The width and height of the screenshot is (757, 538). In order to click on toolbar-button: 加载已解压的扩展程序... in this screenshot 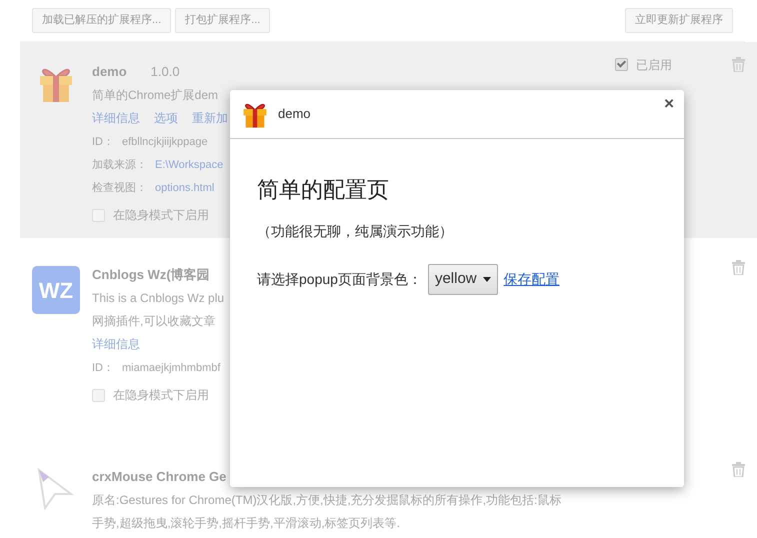, I will do `click(102, 20)`.